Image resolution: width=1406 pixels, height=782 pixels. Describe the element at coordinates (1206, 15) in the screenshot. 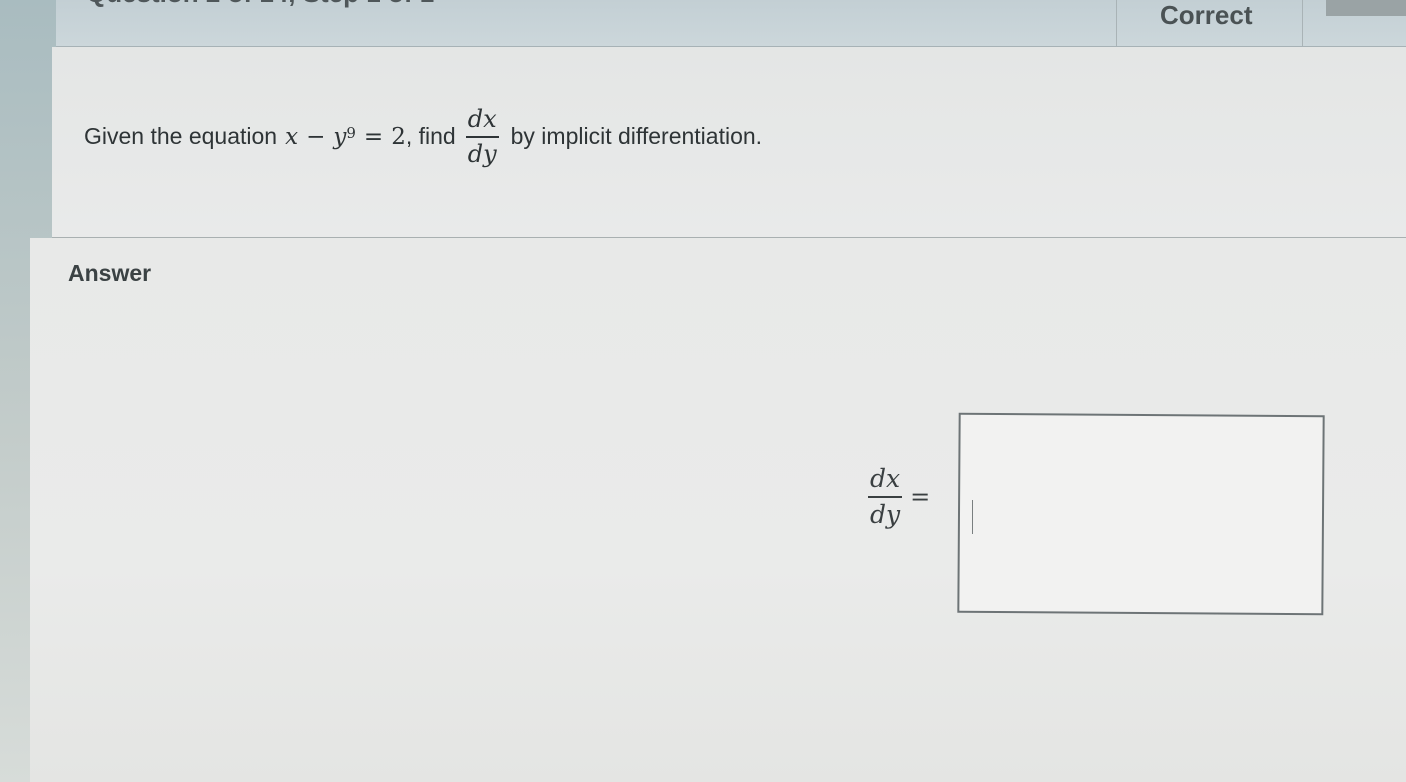

I see `status-correct-label: Correct` at that location.